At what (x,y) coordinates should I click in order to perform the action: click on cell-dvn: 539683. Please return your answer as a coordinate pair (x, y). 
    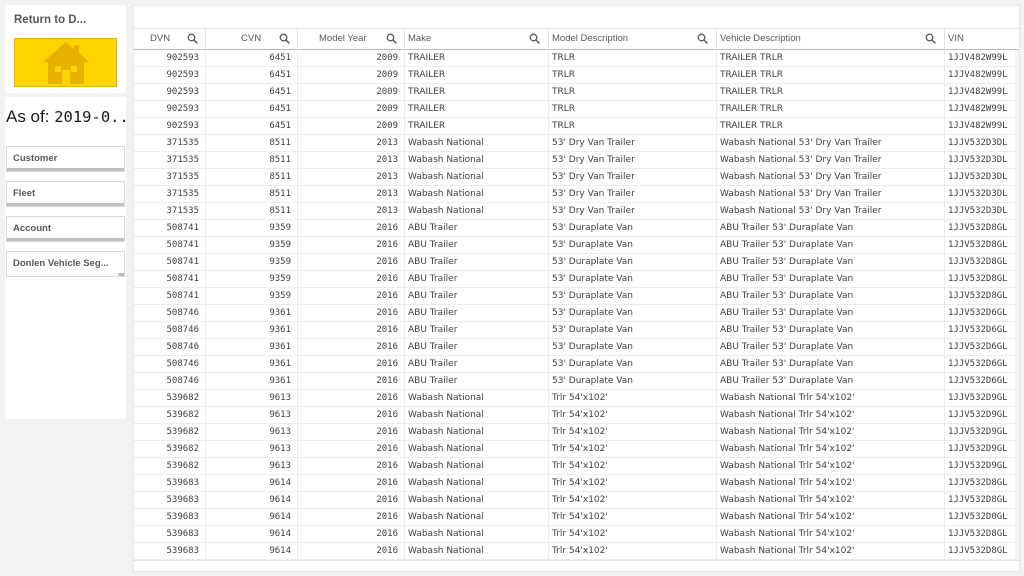
    Looking at the image, I should click on (170, 551).